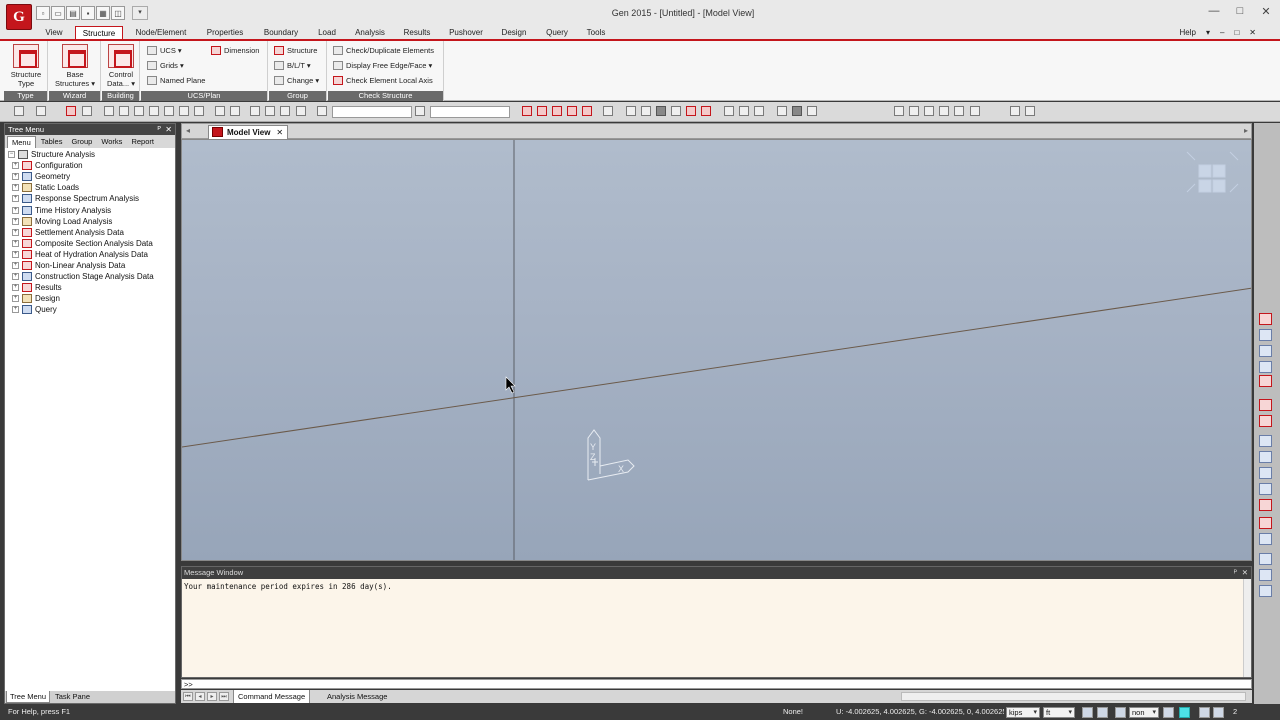 This screenshot has width=1280, height=720. What do you see at coordinates (1265, 335) in the screenshot?
I see `zoom-fit-icon` at bounding box center [1265, 335].